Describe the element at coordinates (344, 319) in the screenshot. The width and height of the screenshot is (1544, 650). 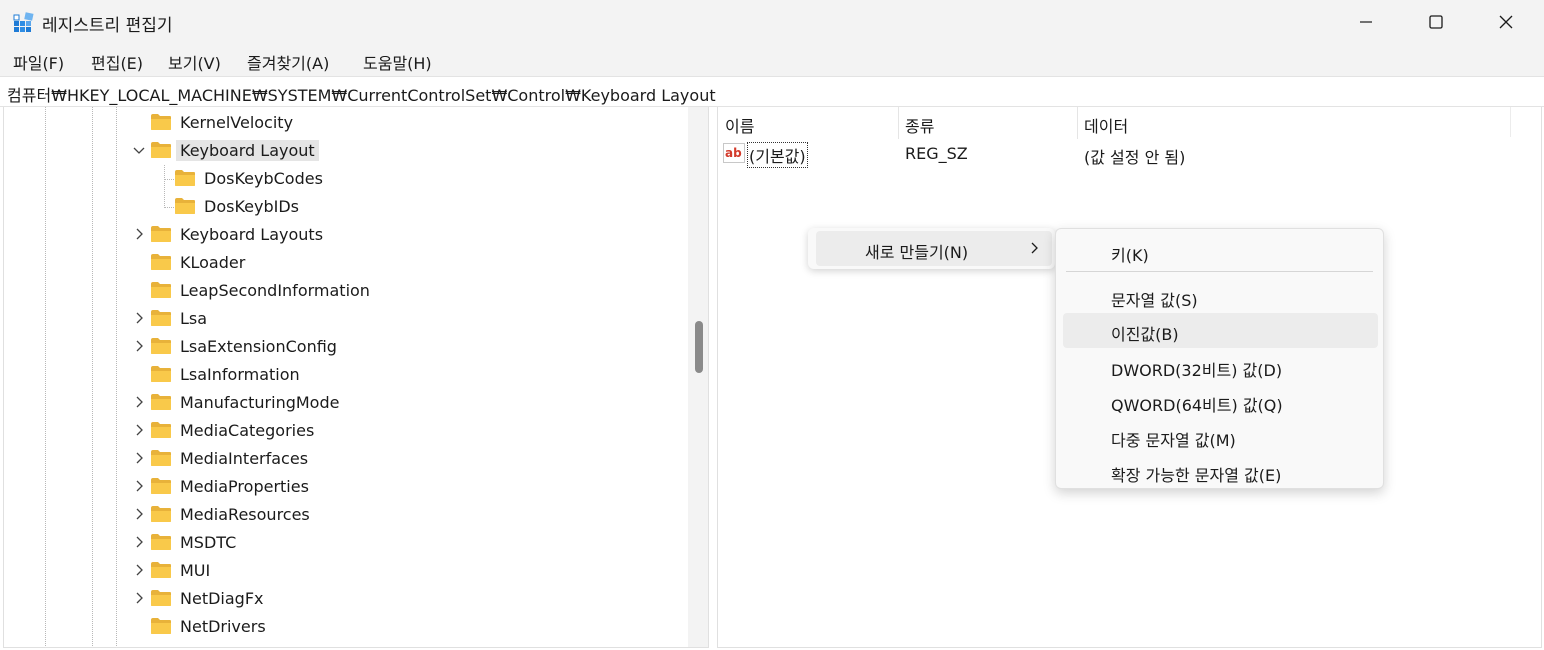
I see `tree-item: Lsa` at that location.